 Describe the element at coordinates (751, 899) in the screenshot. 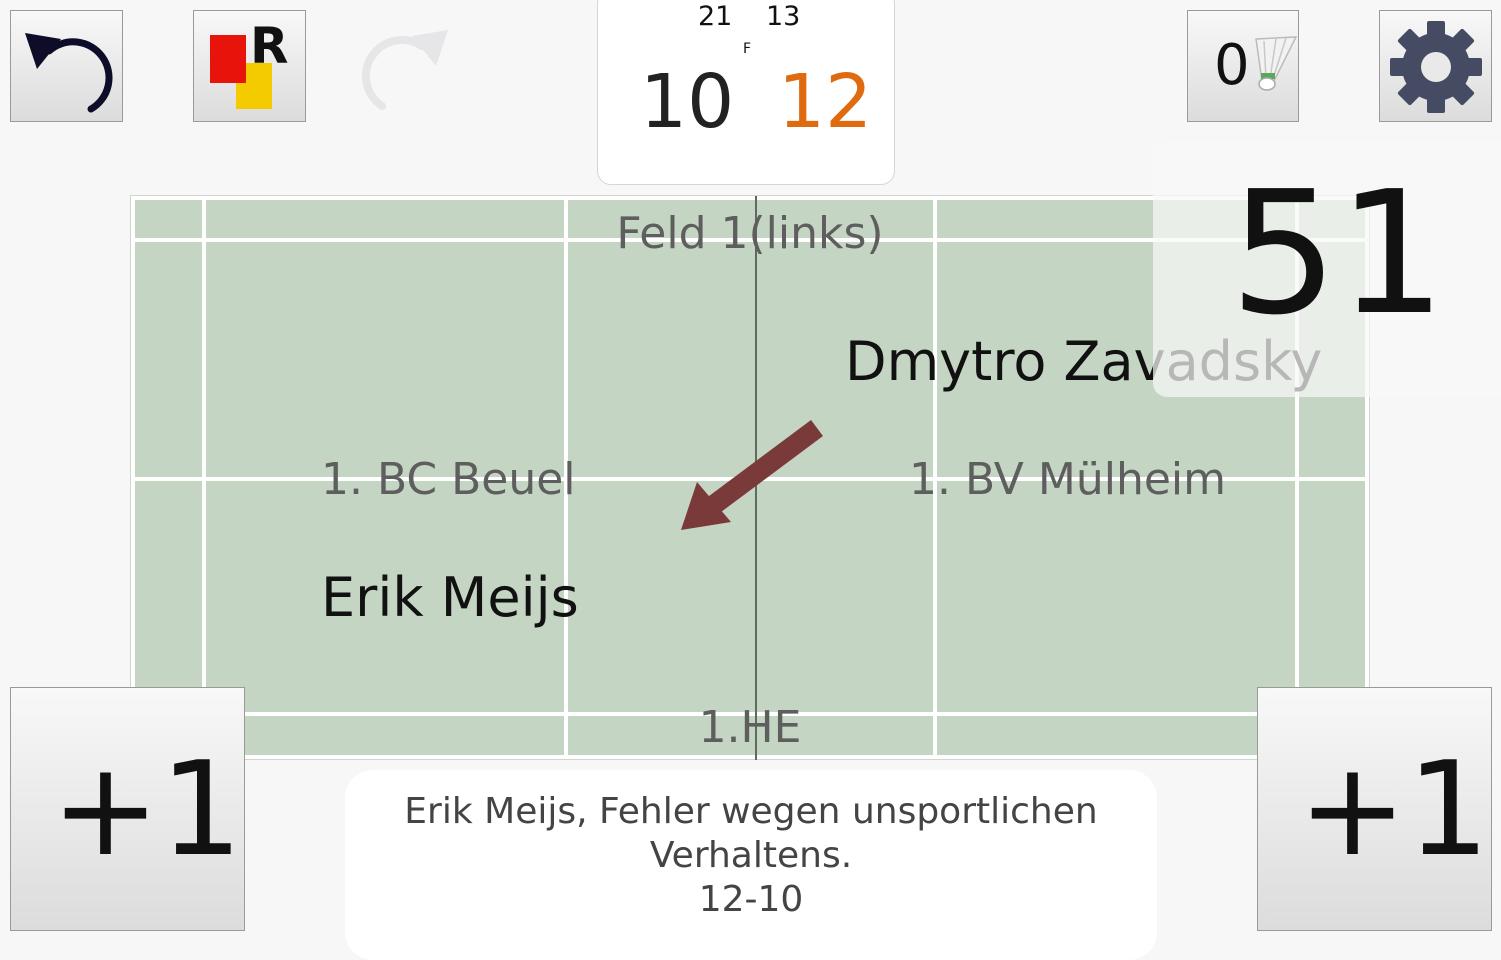

I see `message-line-3: 12-10` at that location.